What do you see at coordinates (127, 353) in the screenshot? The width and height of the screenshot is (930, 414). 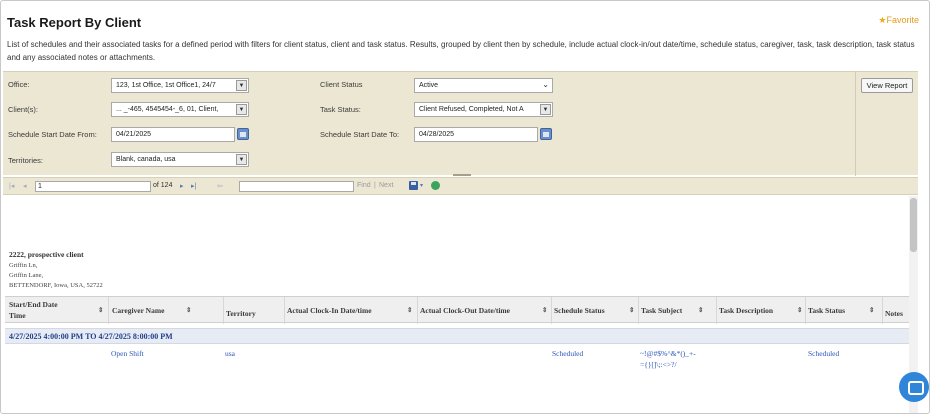 I see `row-caregiver-link: Open Shift` at bounding box center [127, 353].